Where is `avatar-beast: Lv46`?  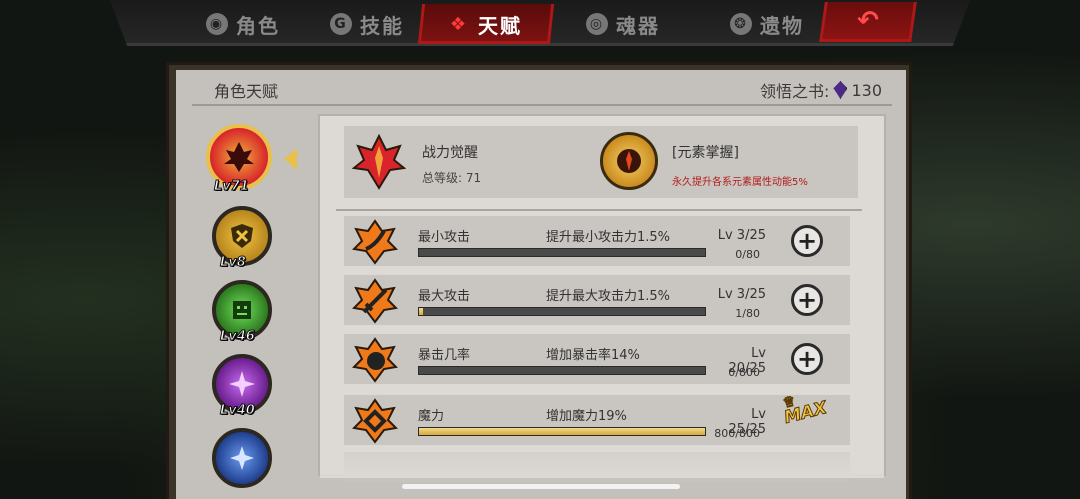
avatar-beast: Lv46 is located at coordinates (242, 312).